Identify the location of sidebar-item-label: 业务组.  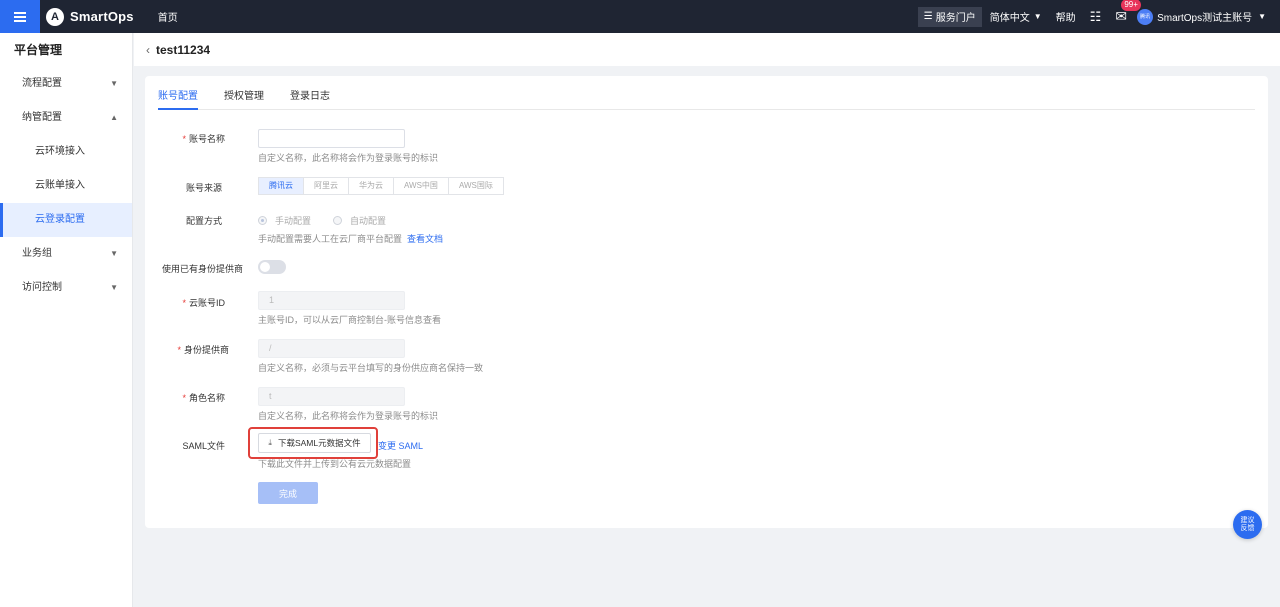
(37, 253).